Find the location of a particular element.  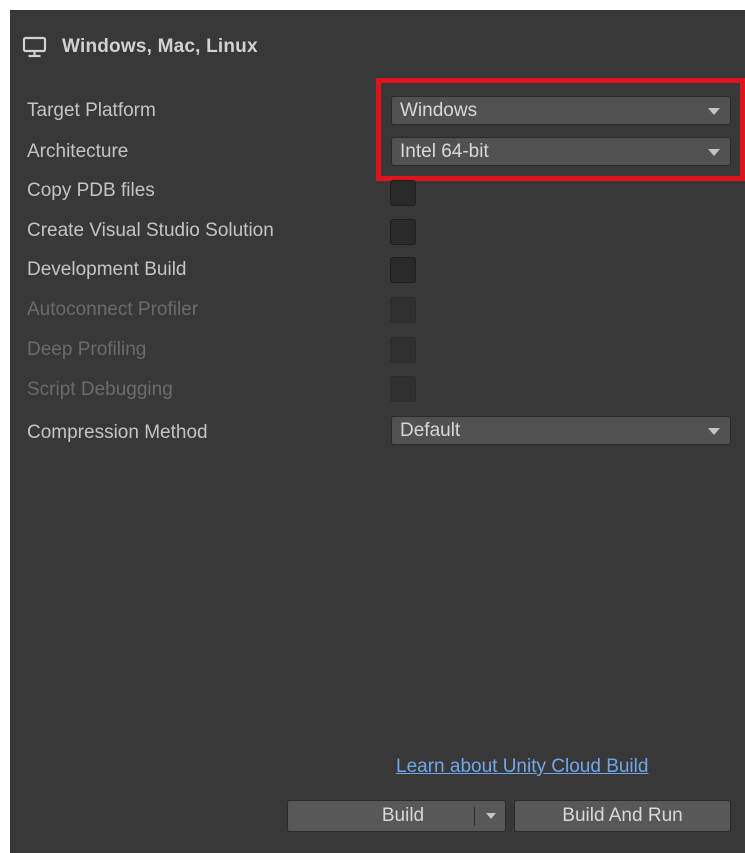

architecture-label: Architecture is located at coordinates (78, 151).